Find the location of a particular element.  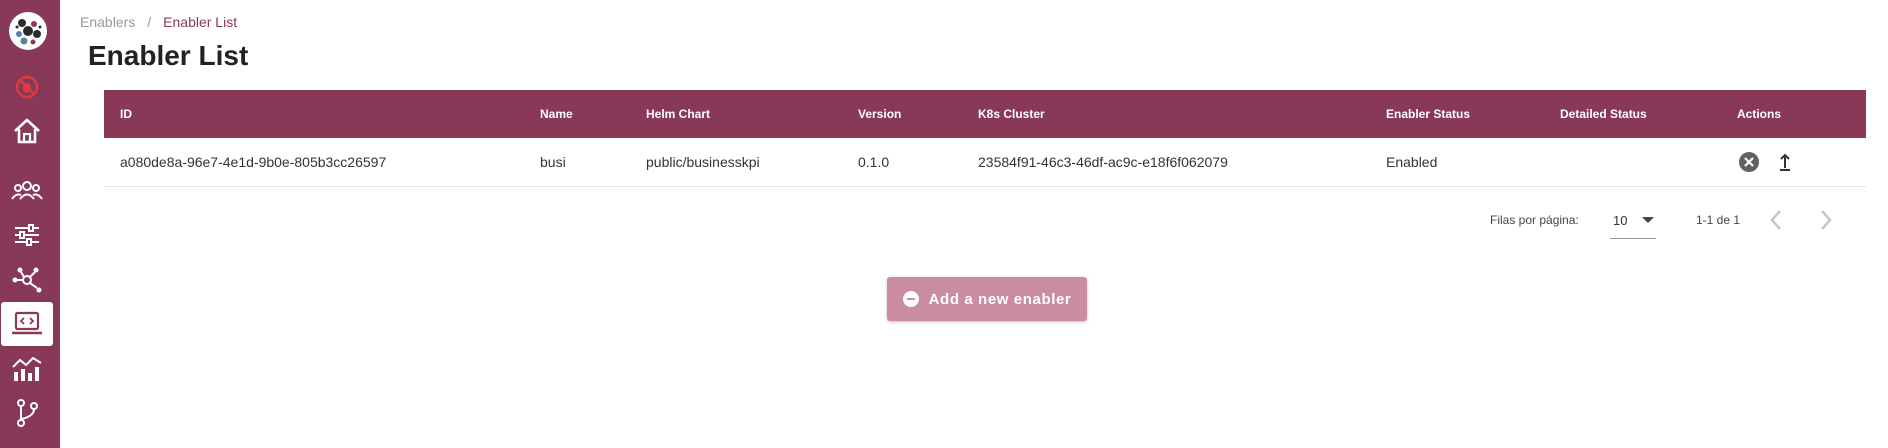

chevron-right-icon is located at coordinates (1826, 220).